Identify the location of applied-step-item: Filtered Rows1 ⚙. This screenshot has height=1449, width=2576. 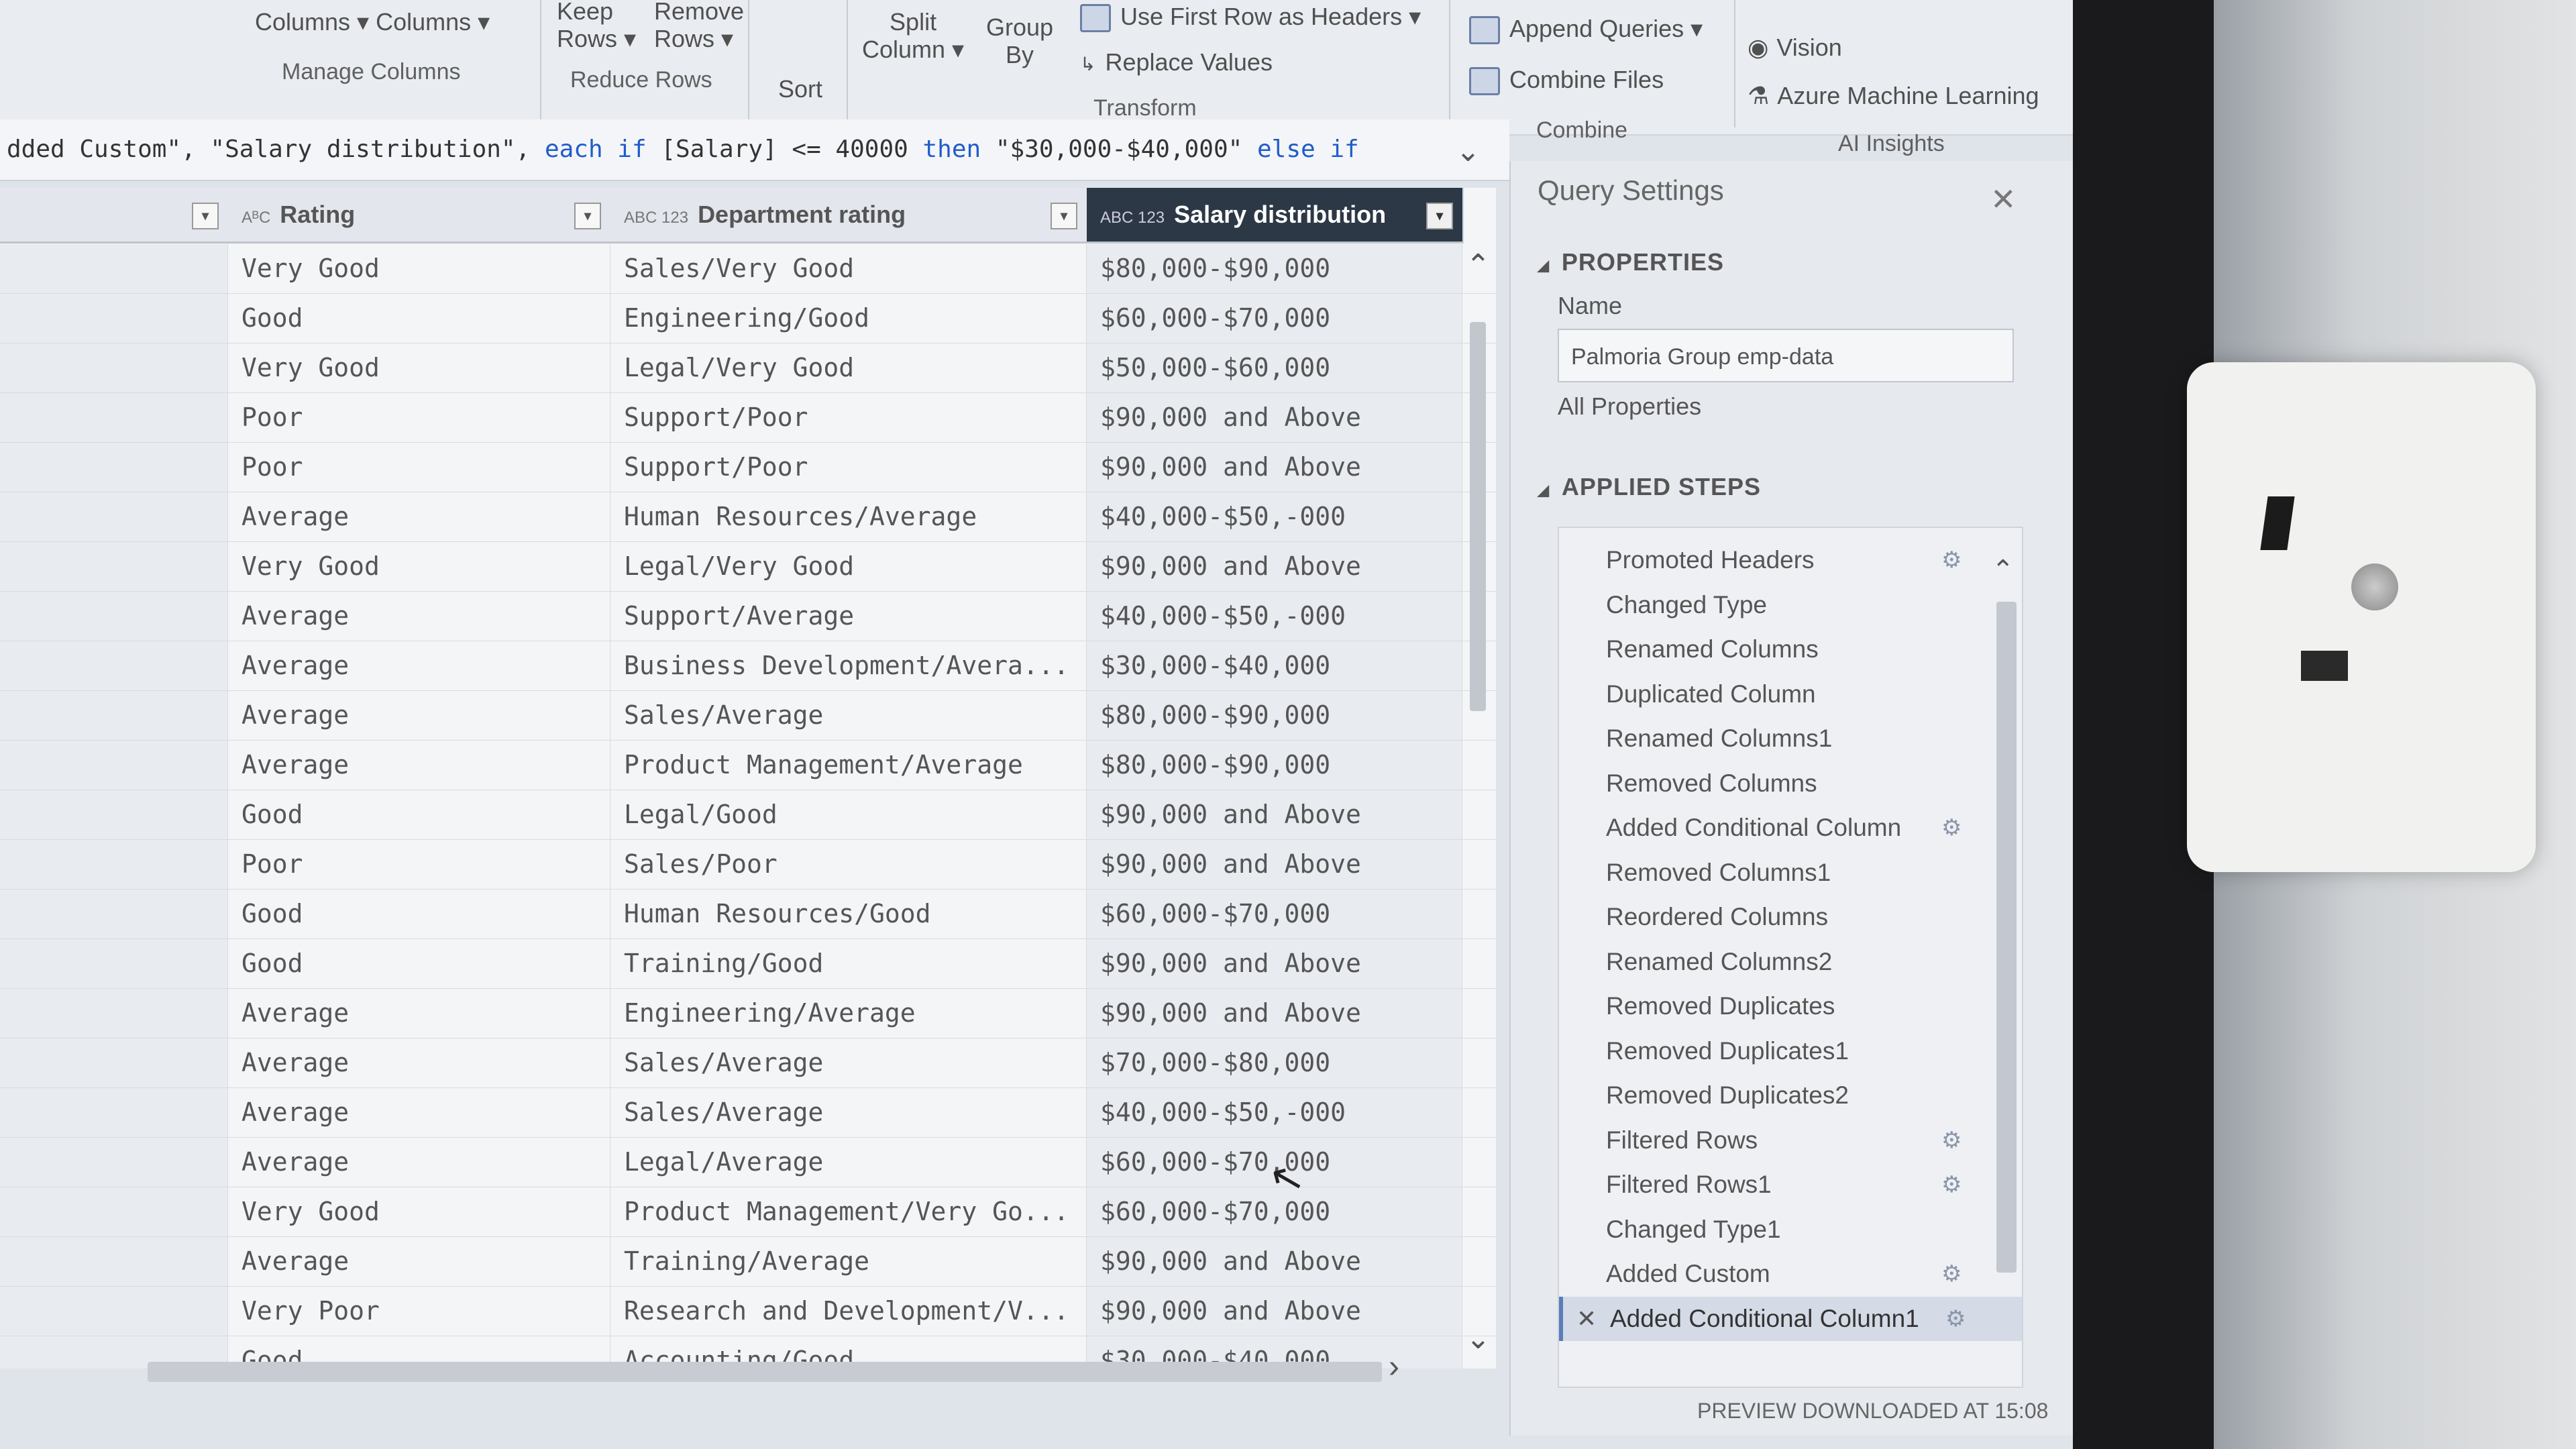
(1790, 1185).